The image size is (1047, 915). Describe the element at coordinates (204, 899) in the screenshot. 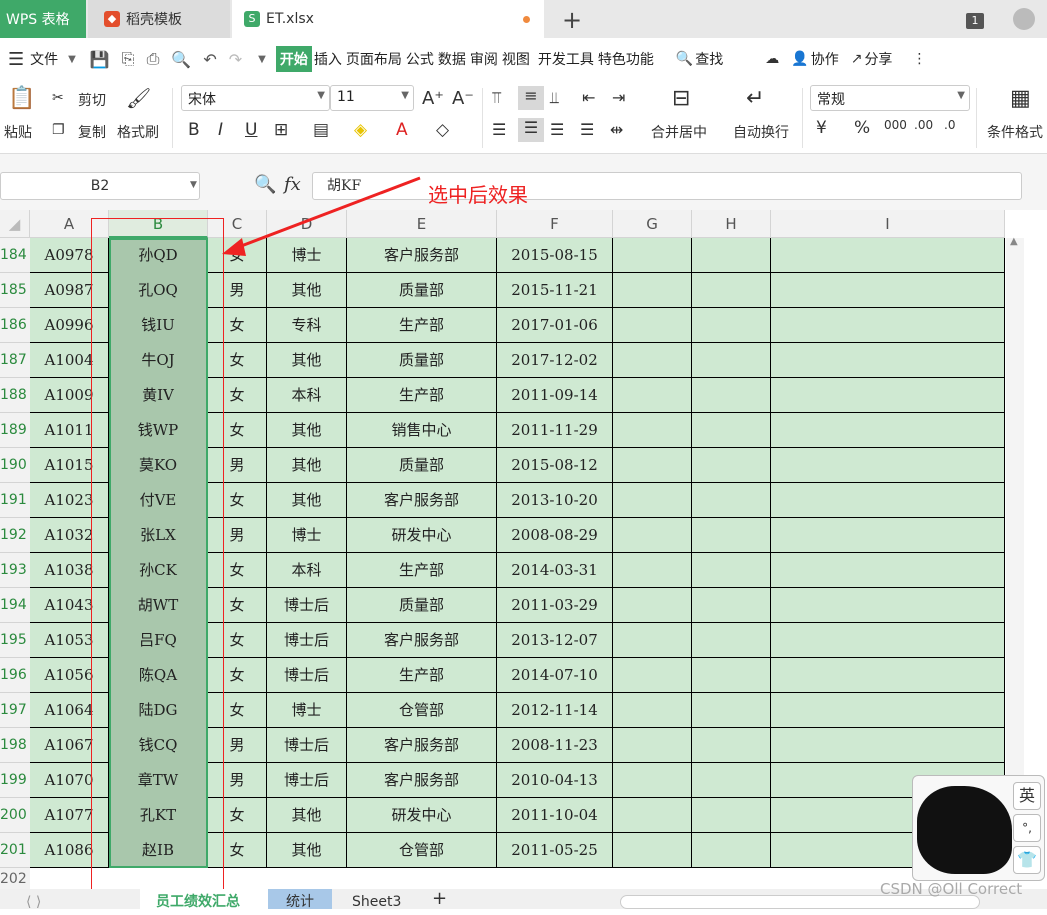

I see `sheet-tab-summary: 员工绩效汇总` at that location.